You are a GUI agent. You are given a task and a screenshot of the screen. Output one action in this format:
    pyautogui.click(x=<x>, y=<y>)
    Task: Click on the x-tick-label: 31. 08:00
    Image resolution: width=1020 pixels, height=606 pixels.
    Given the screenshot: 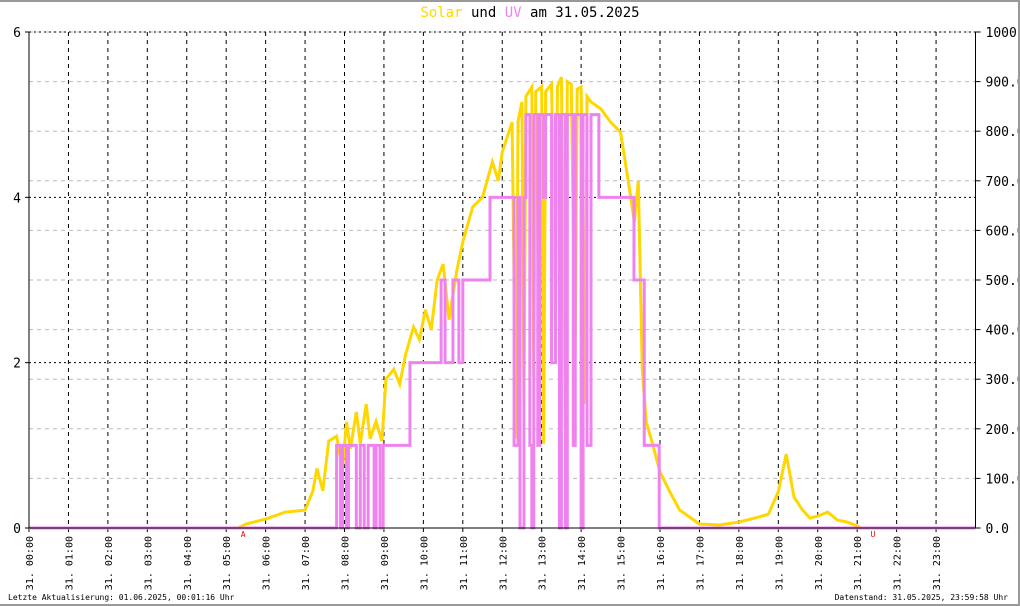 What is the action you would take?
    pyautogui.click(x=346, y=563)
    